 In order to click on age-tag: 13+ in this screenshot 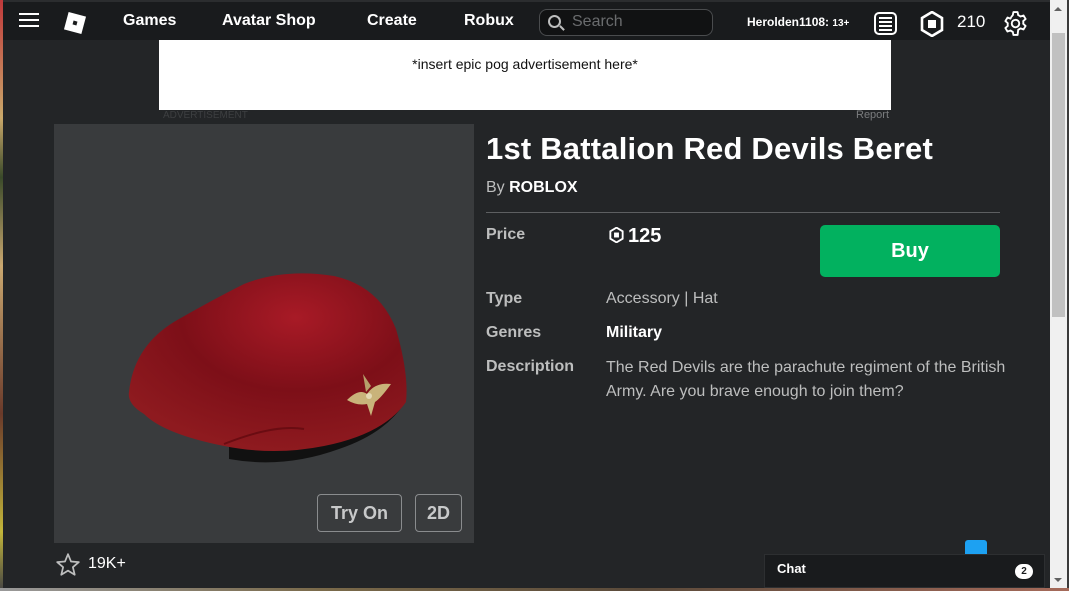, I will do `click(841, 23)`.